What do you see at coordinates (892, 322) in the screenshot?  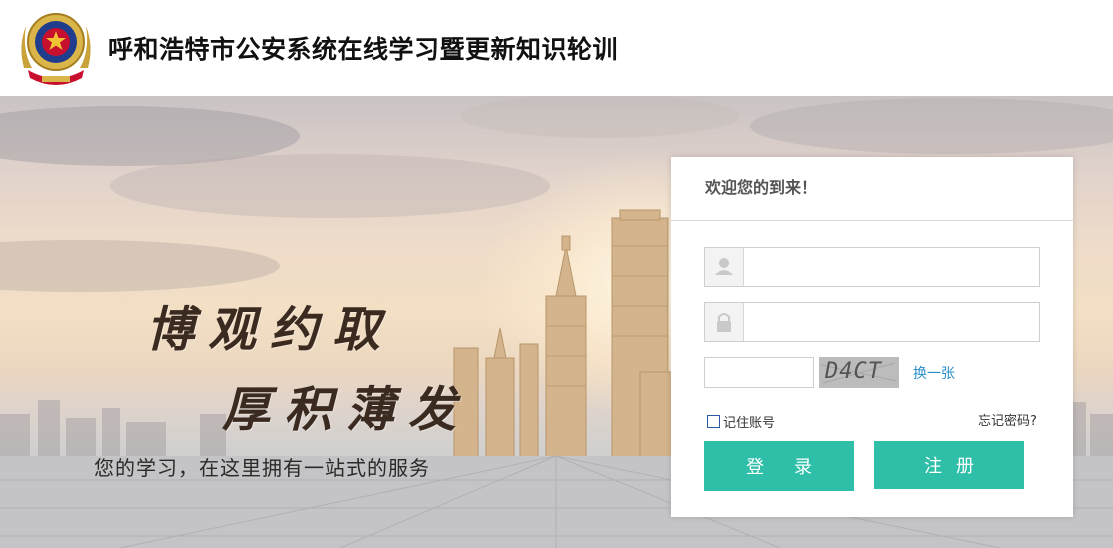 I see `password-input` at bounding box center [892, 322].